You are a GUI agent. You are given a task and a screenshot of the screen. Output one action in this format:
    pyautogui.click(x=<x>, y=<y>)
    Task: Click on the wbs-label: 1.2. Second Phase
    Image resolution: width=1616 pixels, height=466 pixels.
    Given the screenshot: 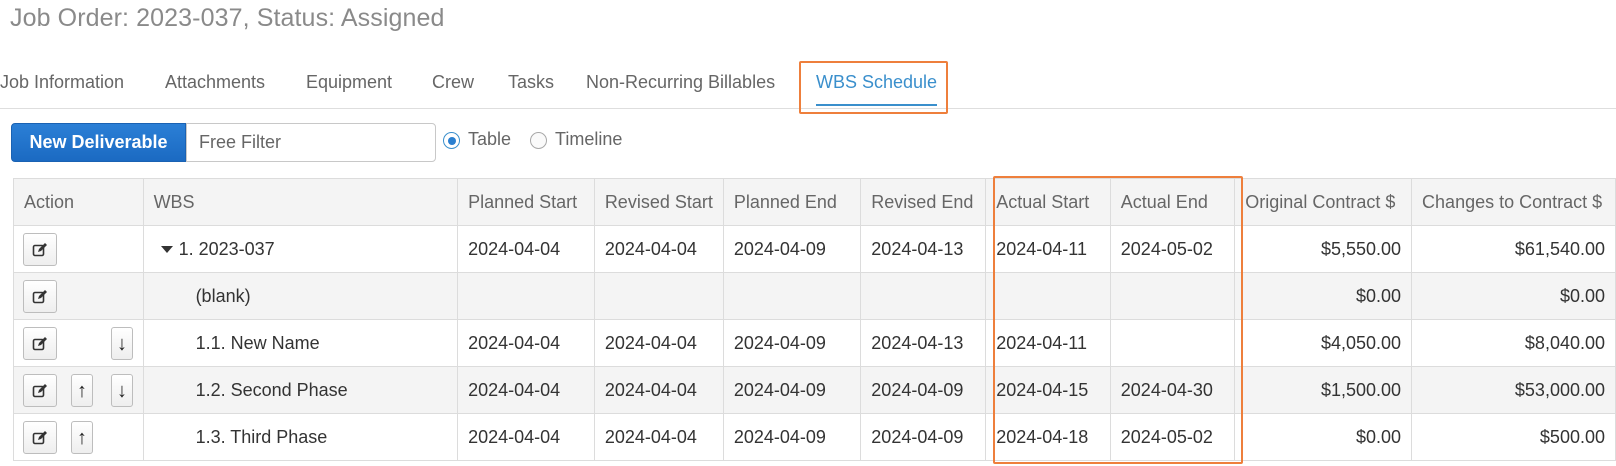 What is the action you would take?
    pyautogui.click(x=271, y=390)
    